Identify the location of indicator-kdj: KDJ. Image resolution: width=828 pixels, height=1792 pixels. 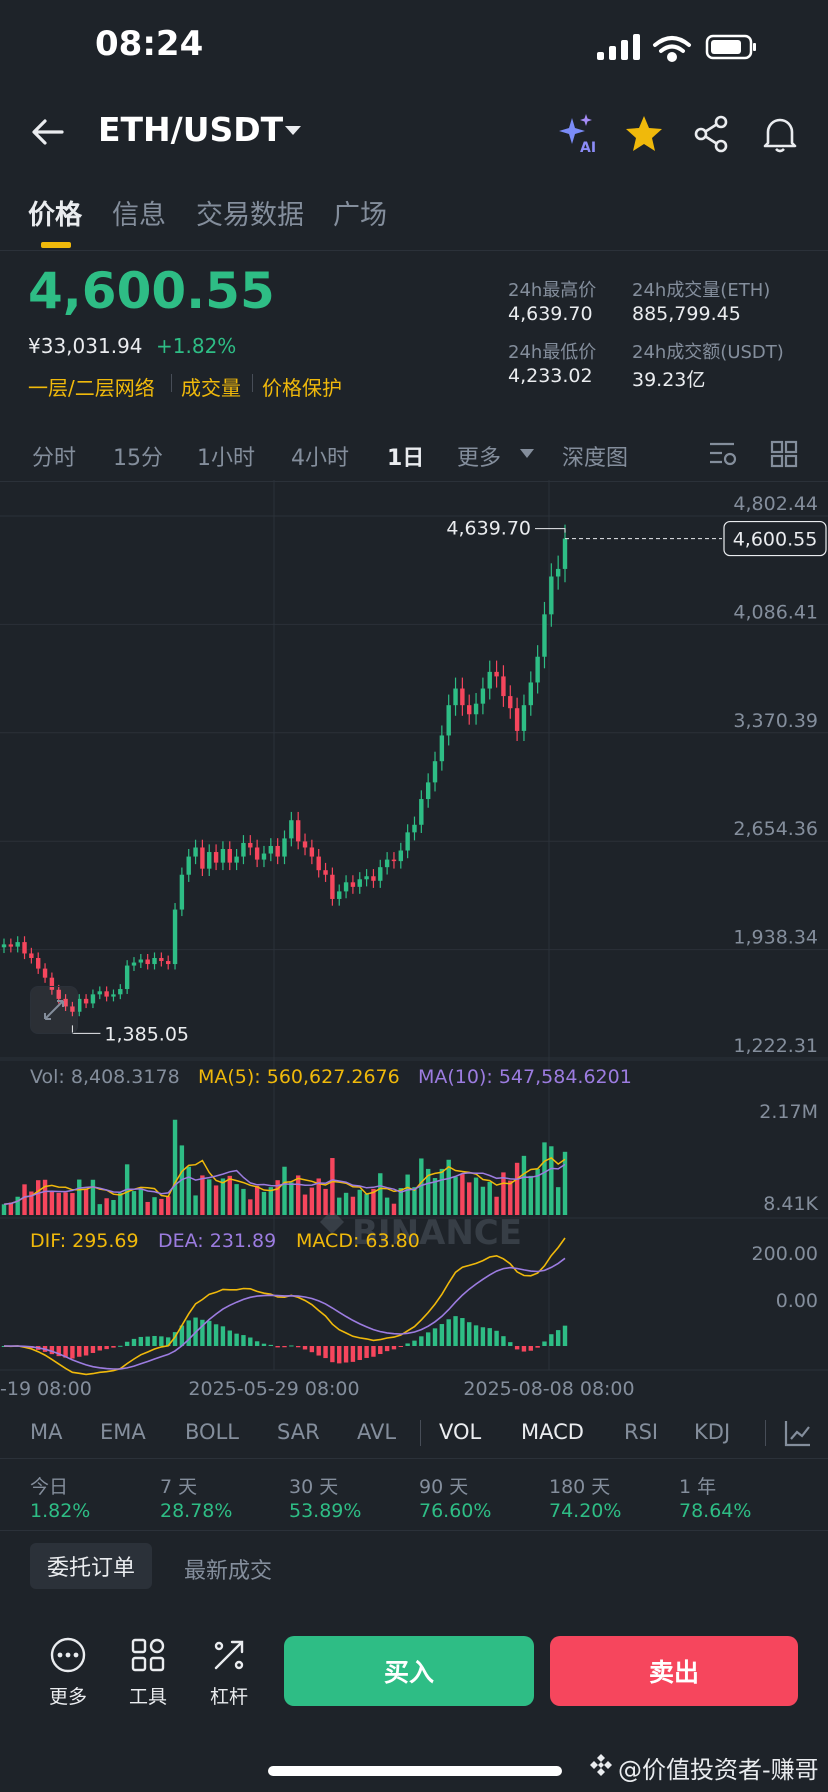
(712, 1432).